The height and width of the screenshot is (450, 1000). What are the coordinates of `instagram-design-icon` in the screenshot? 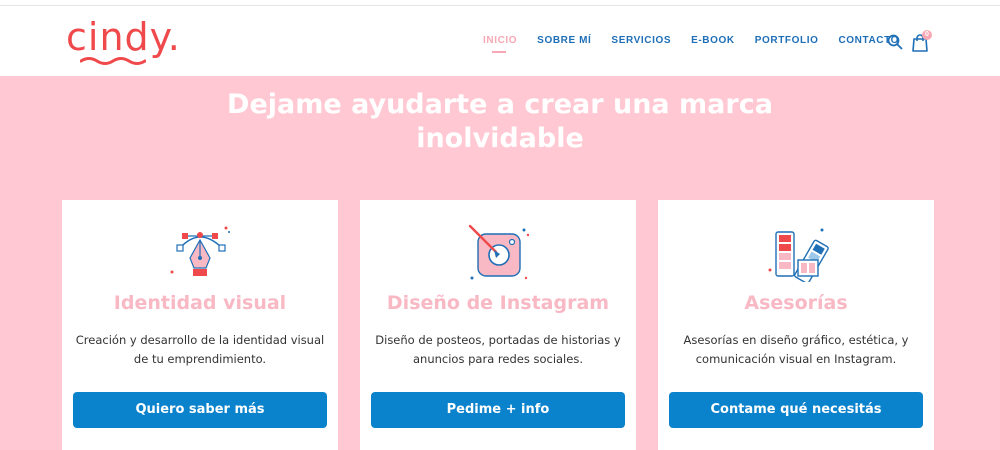 It's located at (499, 252).